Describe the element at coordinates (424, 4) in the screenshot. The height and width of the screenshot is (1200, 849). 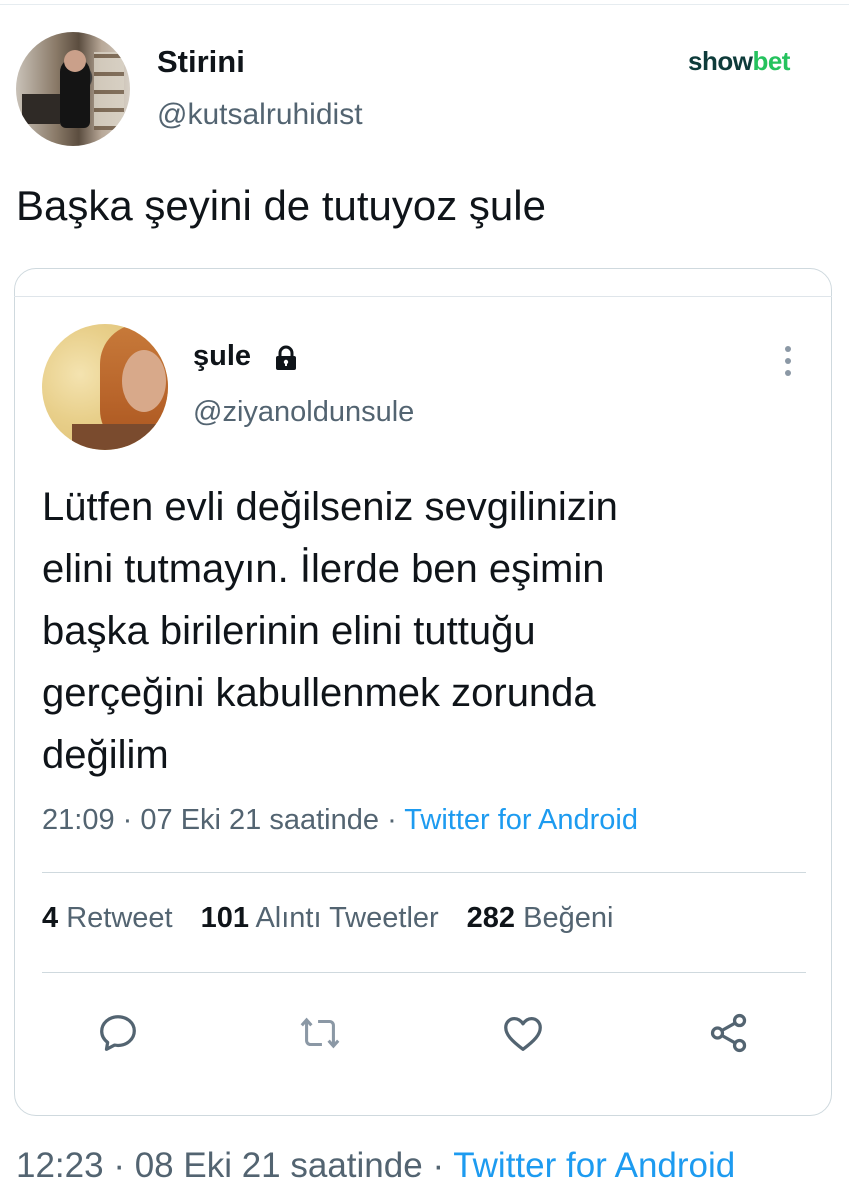
I see `top-divider` at that location.